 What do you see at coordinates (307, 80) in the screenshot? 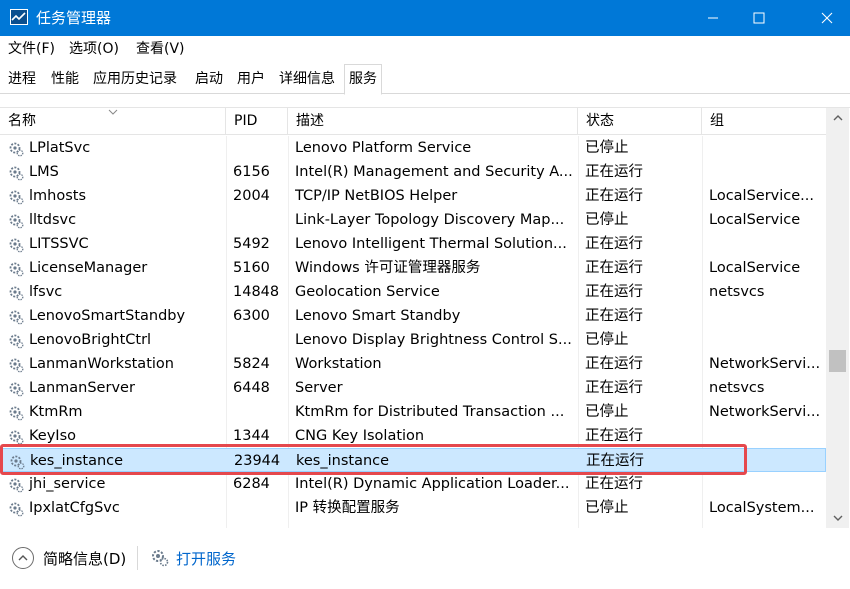
I see `tab-details: 详细信息` at bounding box center [307, 80].